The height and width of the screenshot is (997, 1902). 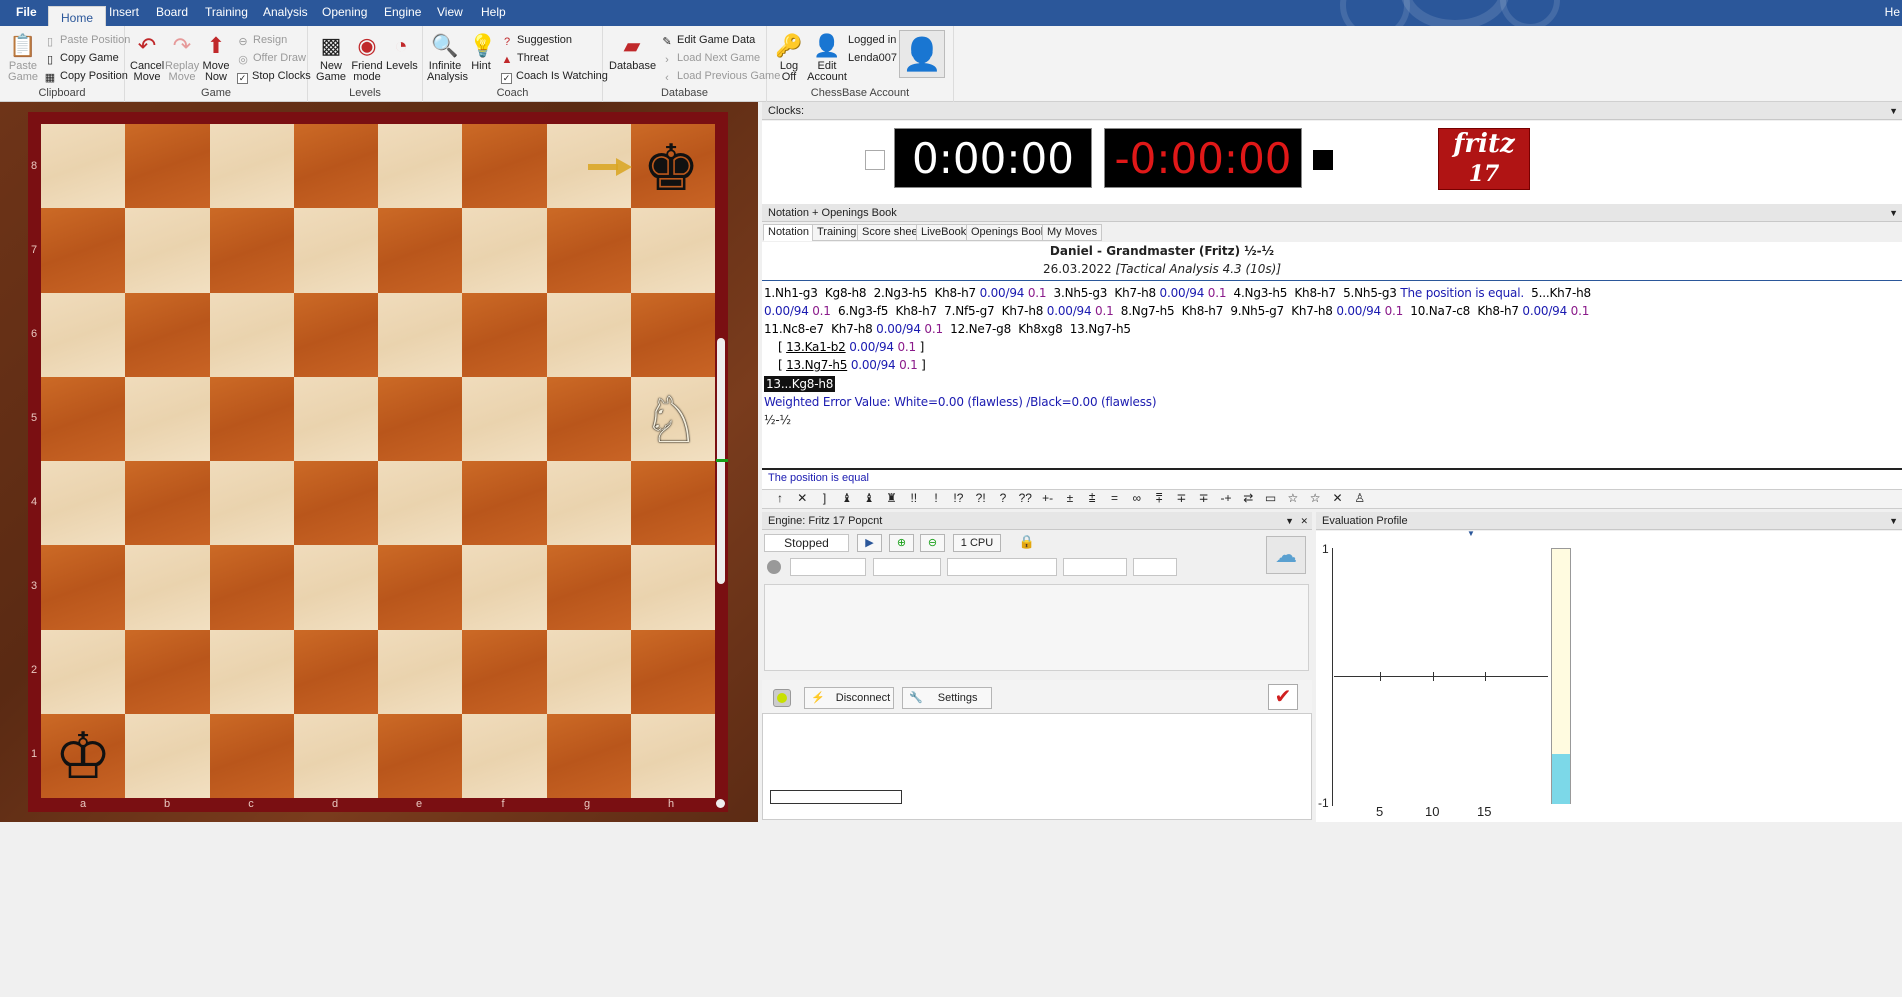 What do you see at coordinates (402, 12) in the screenshot?
I see `tab-engine: Engine` at bounding box center [402, 12].